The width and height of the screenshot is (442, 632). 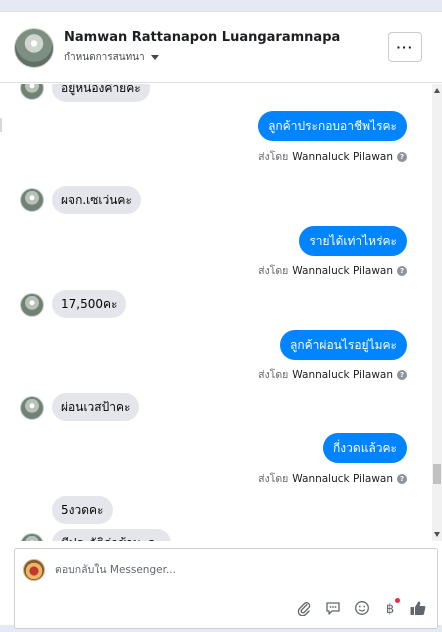 What do you see at coordinates (202, 37) in the screenshot?
I see `contact-name: Namwan Rattanapon Luangaramnapa` at bounding box center [202, 37].